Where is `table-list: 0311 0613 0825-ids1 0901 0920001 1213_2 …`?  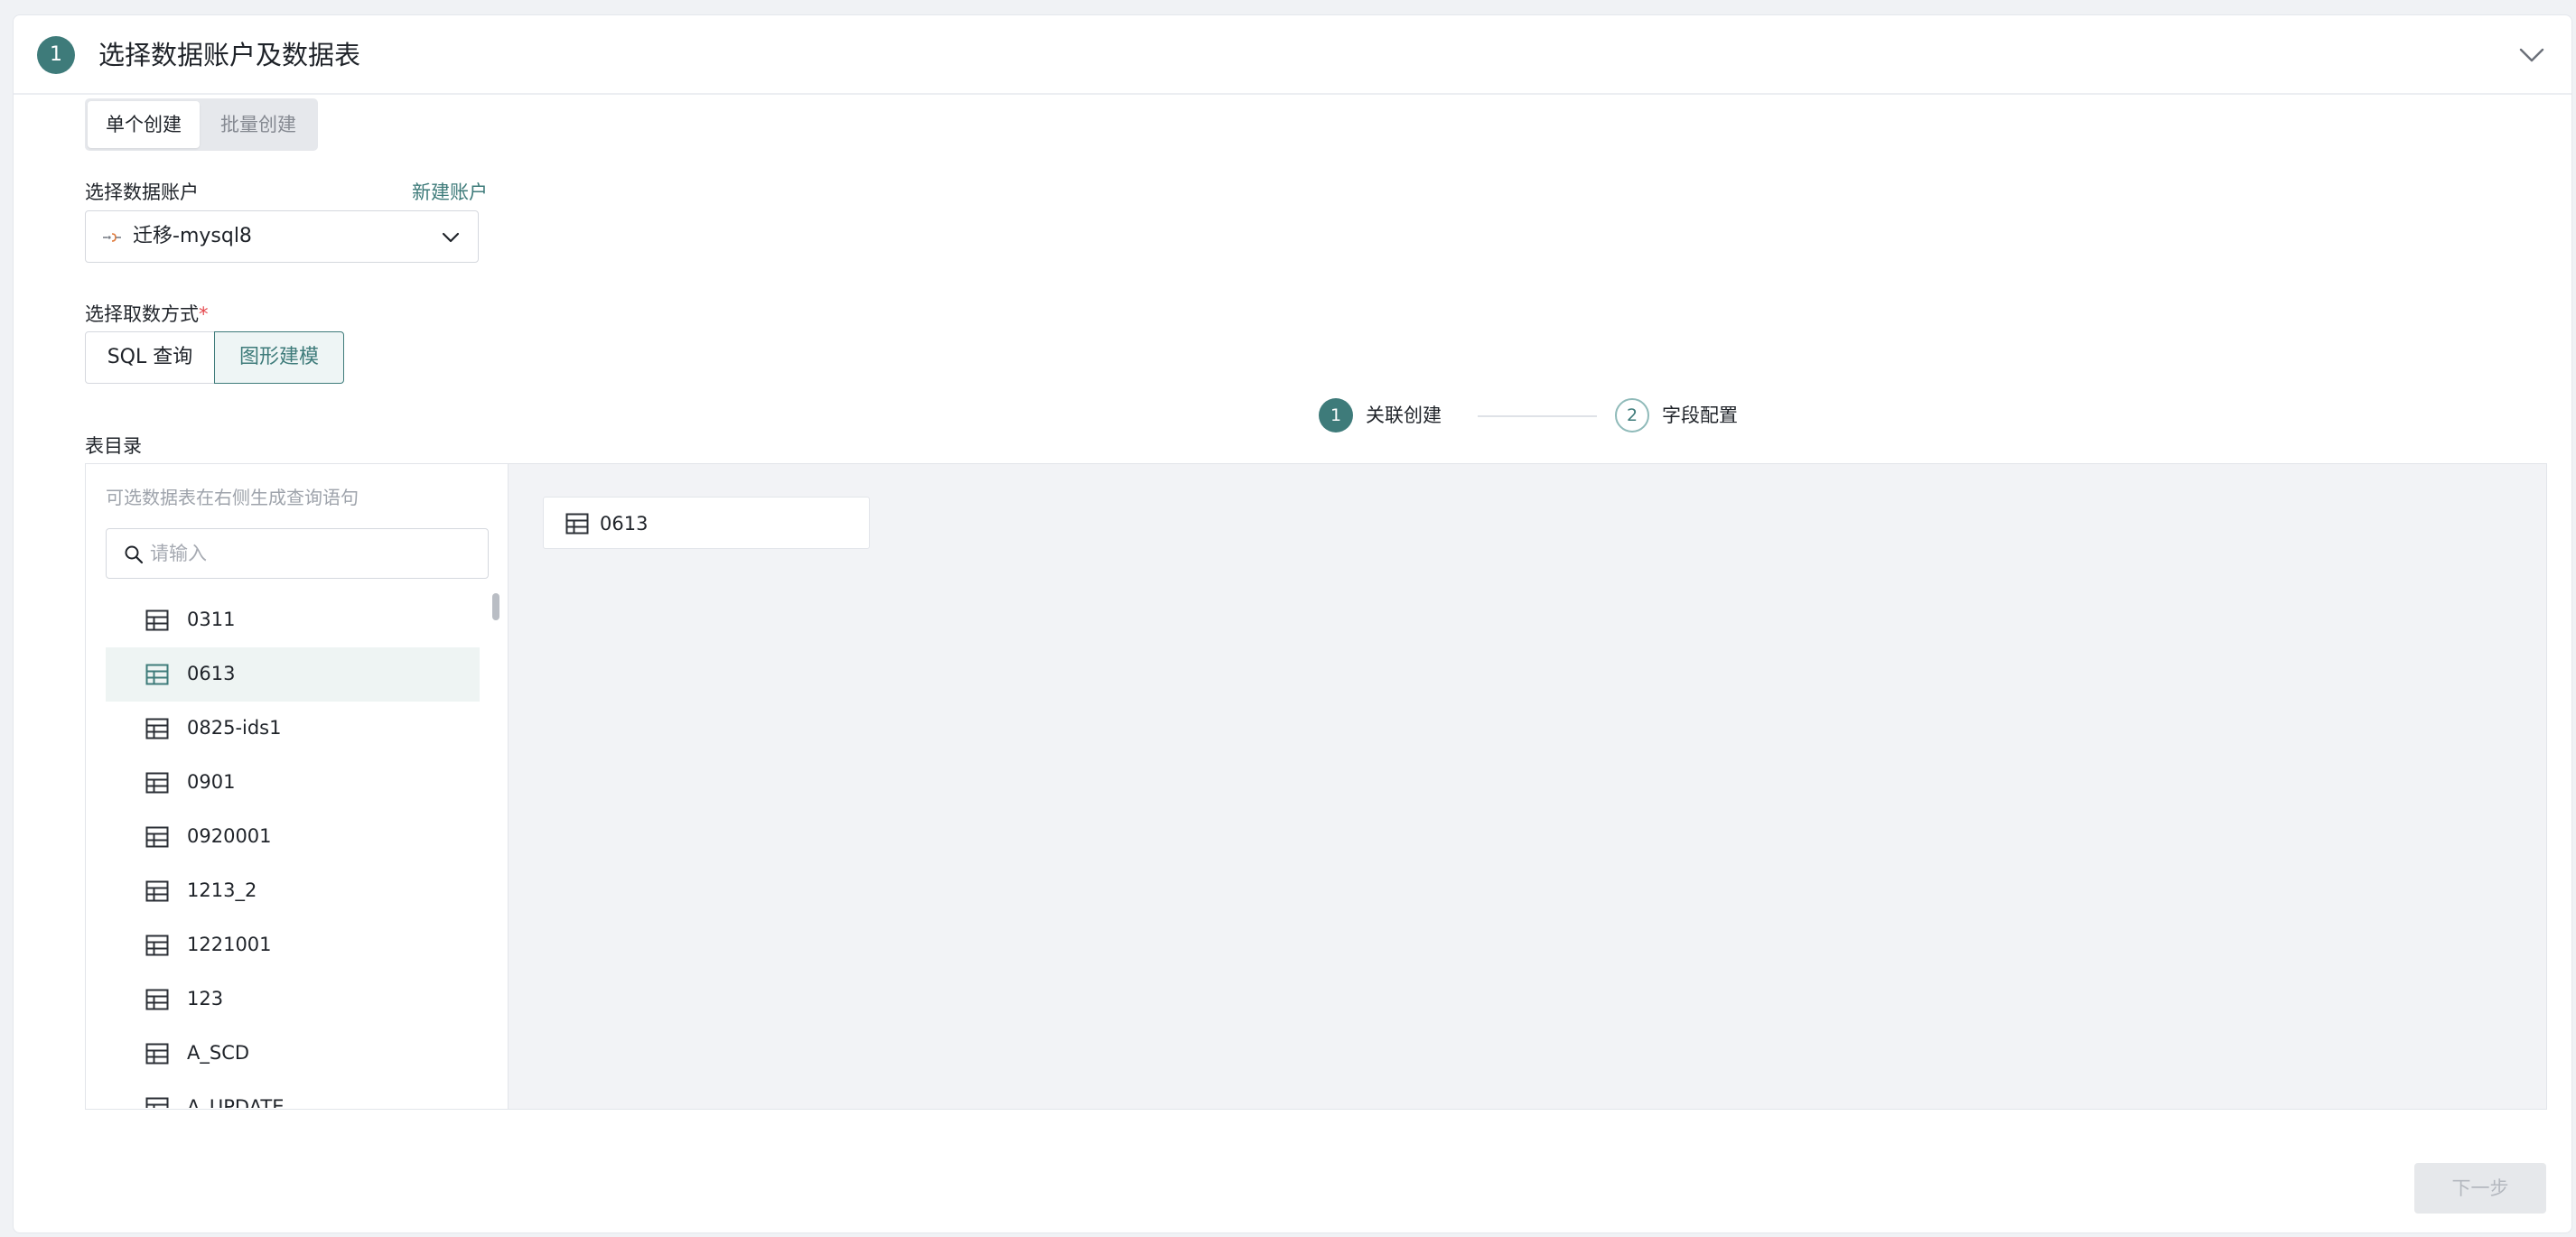
table-list: 0311 0613 0825-ids1 0901 0920001 1213_2 … is located at coordinates (293, 850).